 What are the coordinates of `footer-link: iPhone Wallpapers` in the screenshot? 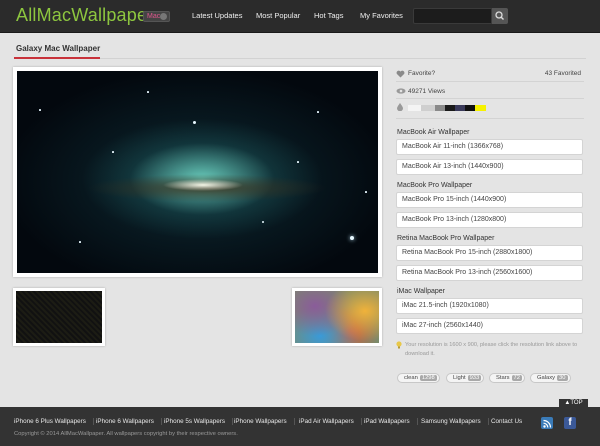 It's located at (264, 421).